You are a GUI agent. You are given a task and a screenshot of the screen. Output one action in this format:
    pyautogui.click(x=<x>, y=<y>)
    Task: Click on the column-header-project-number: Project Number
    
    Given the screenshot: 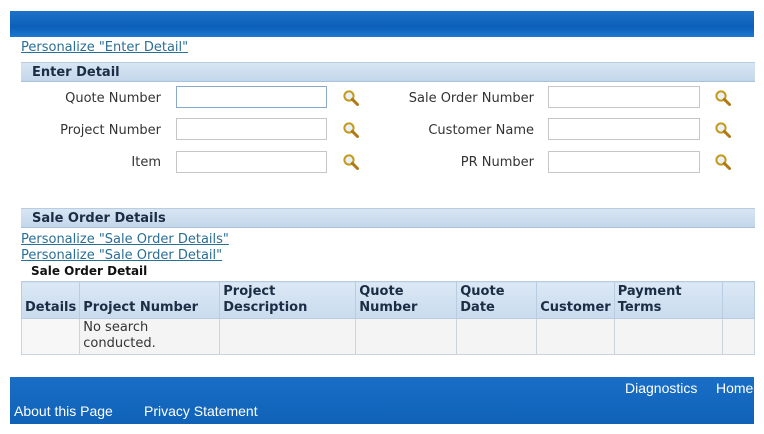 What is the action you would take?
    pyautogui.click(x=150, y=300)
    